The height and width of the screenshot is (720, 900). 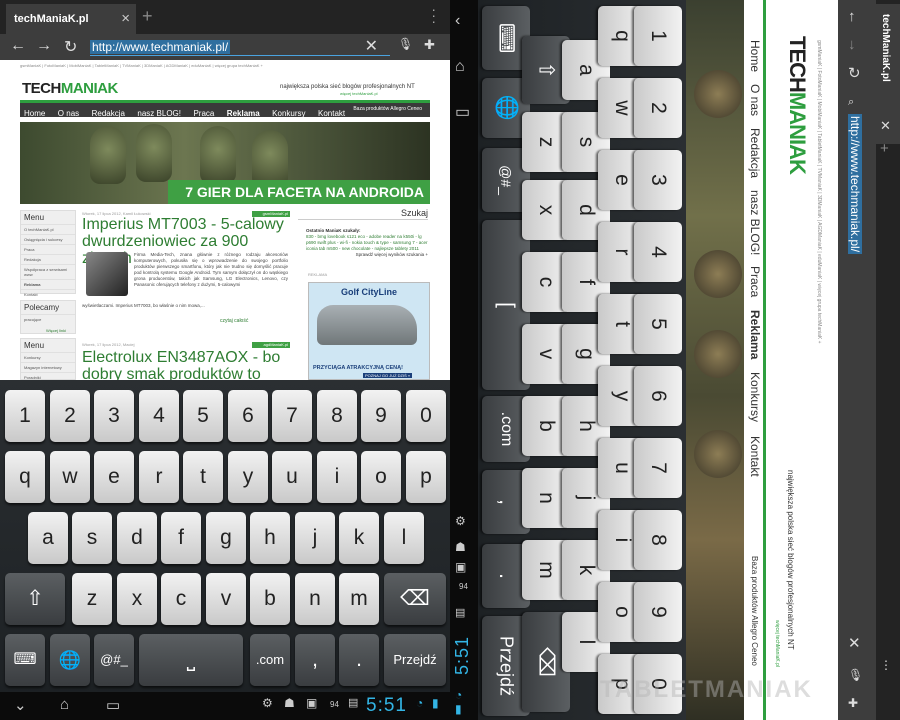 What do you see at coordinates (48, 376) in the screenshot?
I see `sidebar-item: Poradniki` at bounding box center [48, 376].